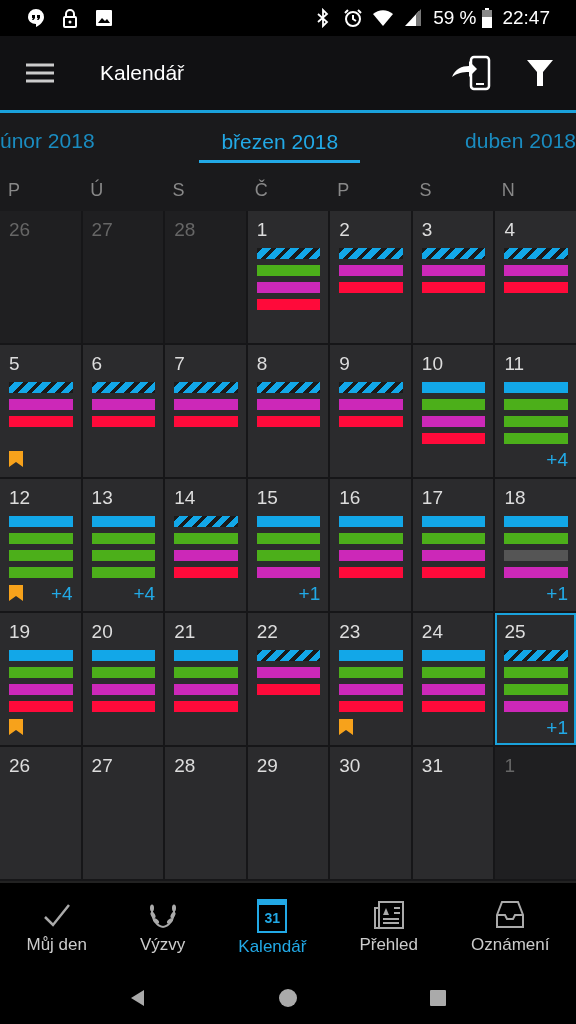  I want to click on day-cell: 17, so click(453, 545).